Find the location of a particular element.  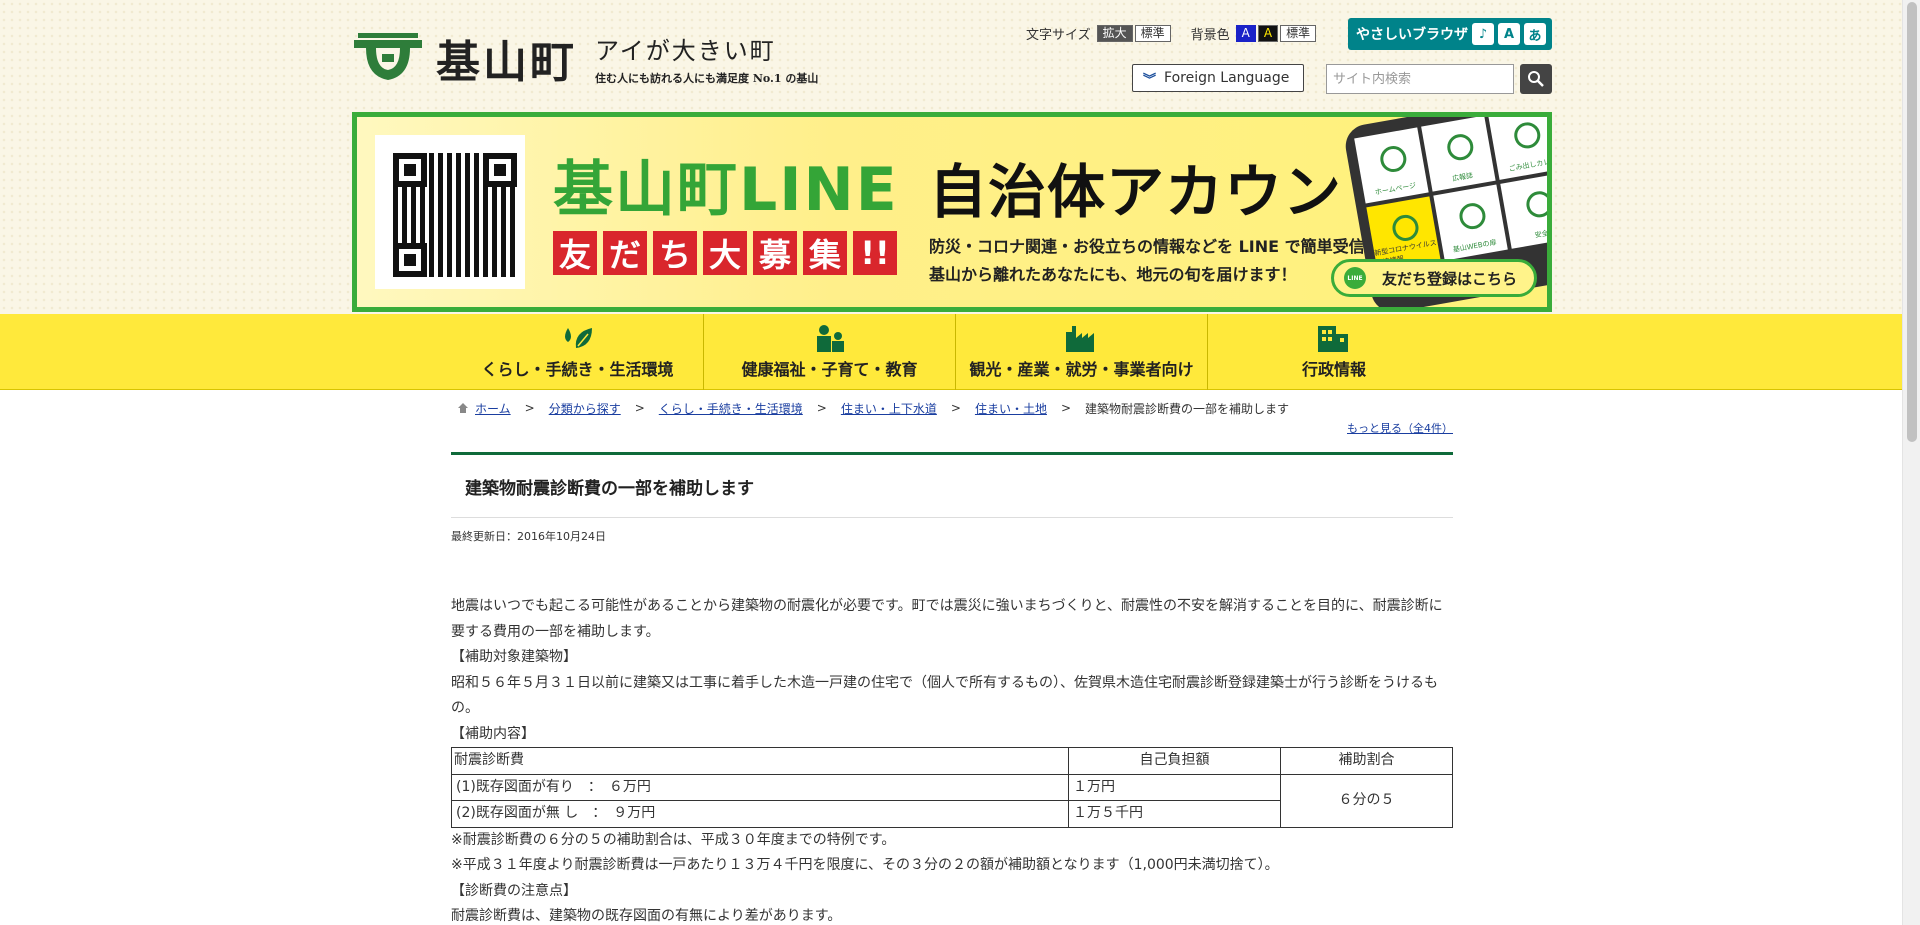

banner-recruit: 友 だ ち 大 募 集 !! is located at coordinates (725, 253).